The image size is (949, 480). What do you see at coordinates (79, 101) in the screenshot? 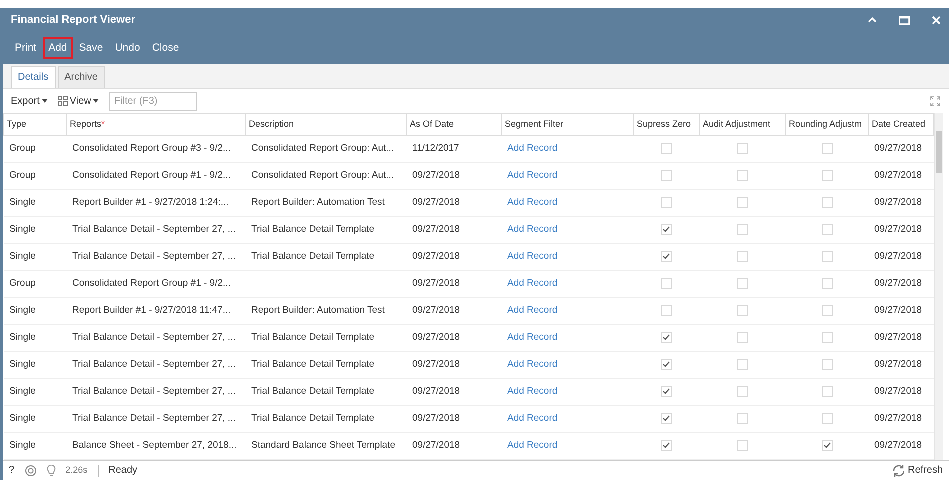
I see `view-menu: View` at bounding box center [79, 101].